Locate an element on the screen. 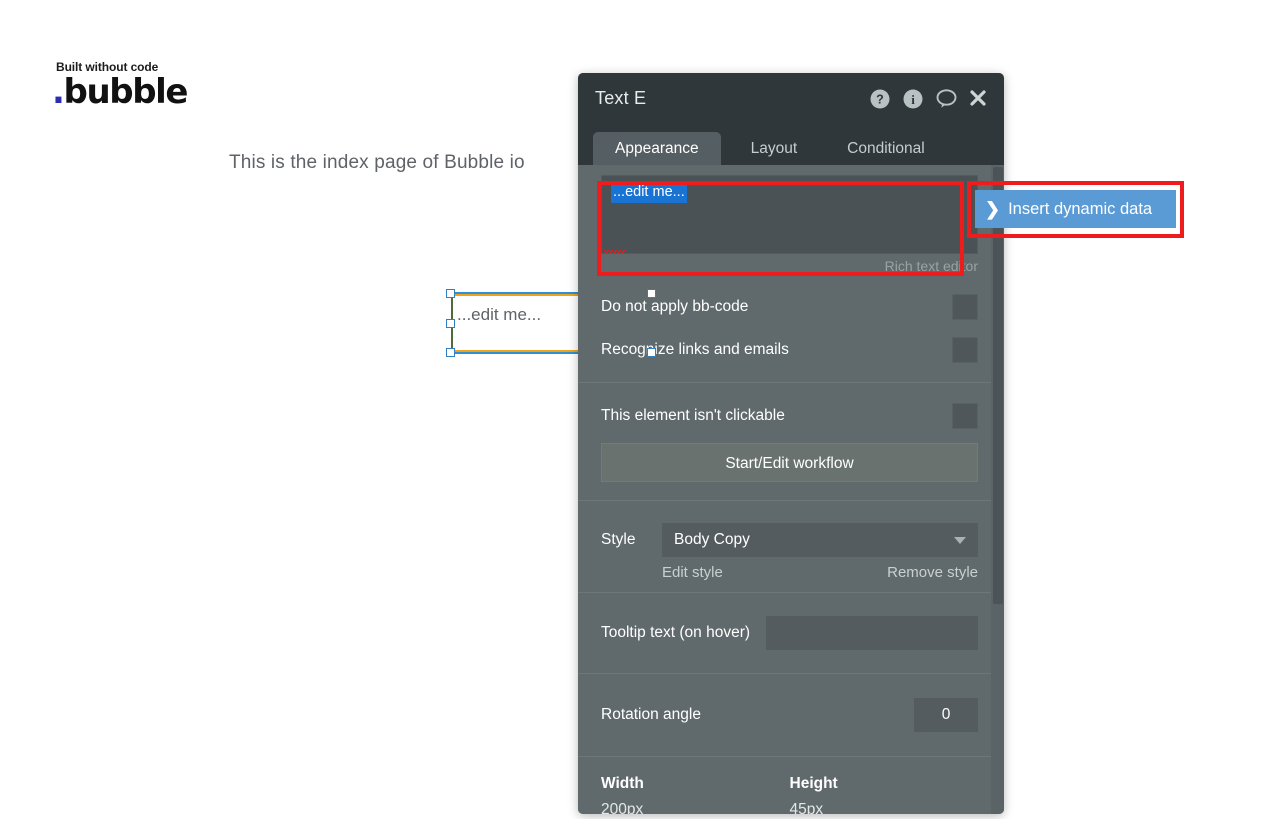  style-links: Edit style Remove style is located at coordinates (791, 571).